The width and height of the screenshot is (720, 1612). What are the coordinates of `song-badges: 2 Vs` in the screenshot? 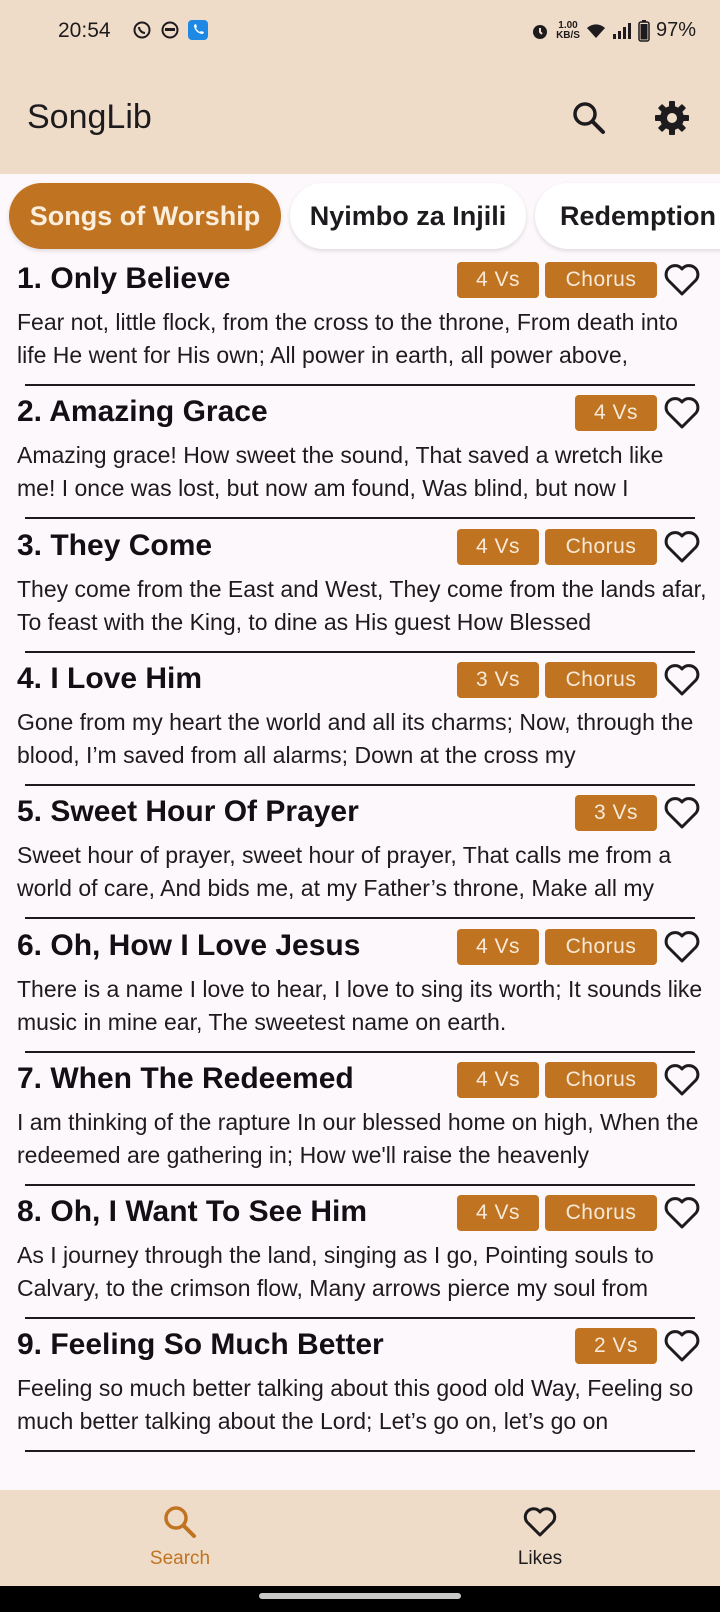 It's located at (616, 1346).